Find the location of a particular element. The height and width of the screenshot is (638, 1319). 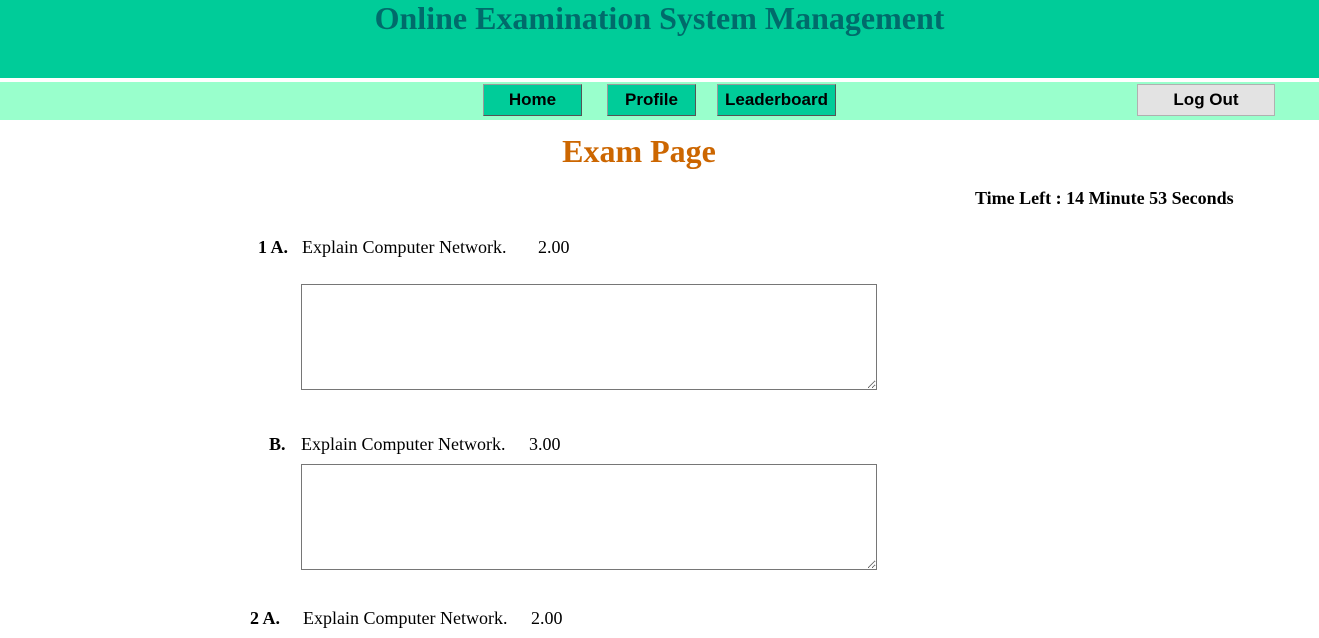

question-number: B. is located at coordinates (277, 444).